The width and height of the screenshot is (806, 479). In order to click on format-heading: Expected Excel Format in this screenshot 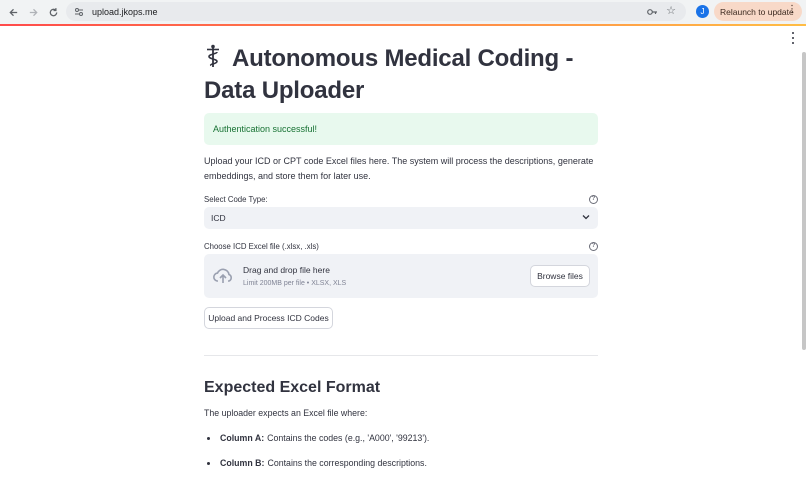, I will do `click(292, 387)`.